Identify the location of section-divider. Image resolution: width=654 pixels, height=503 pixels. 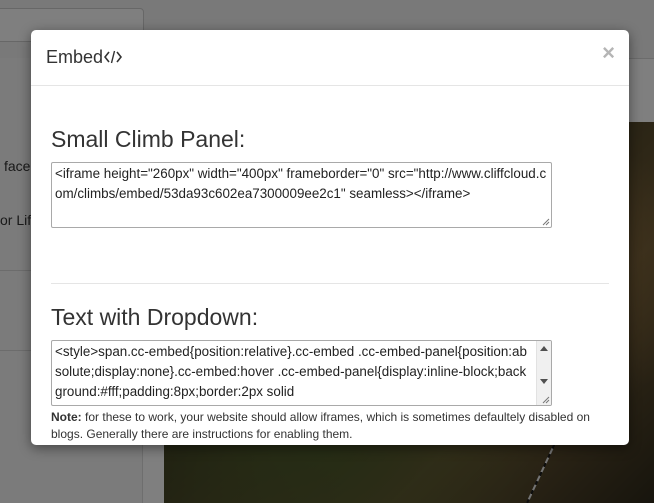
(330, 283).